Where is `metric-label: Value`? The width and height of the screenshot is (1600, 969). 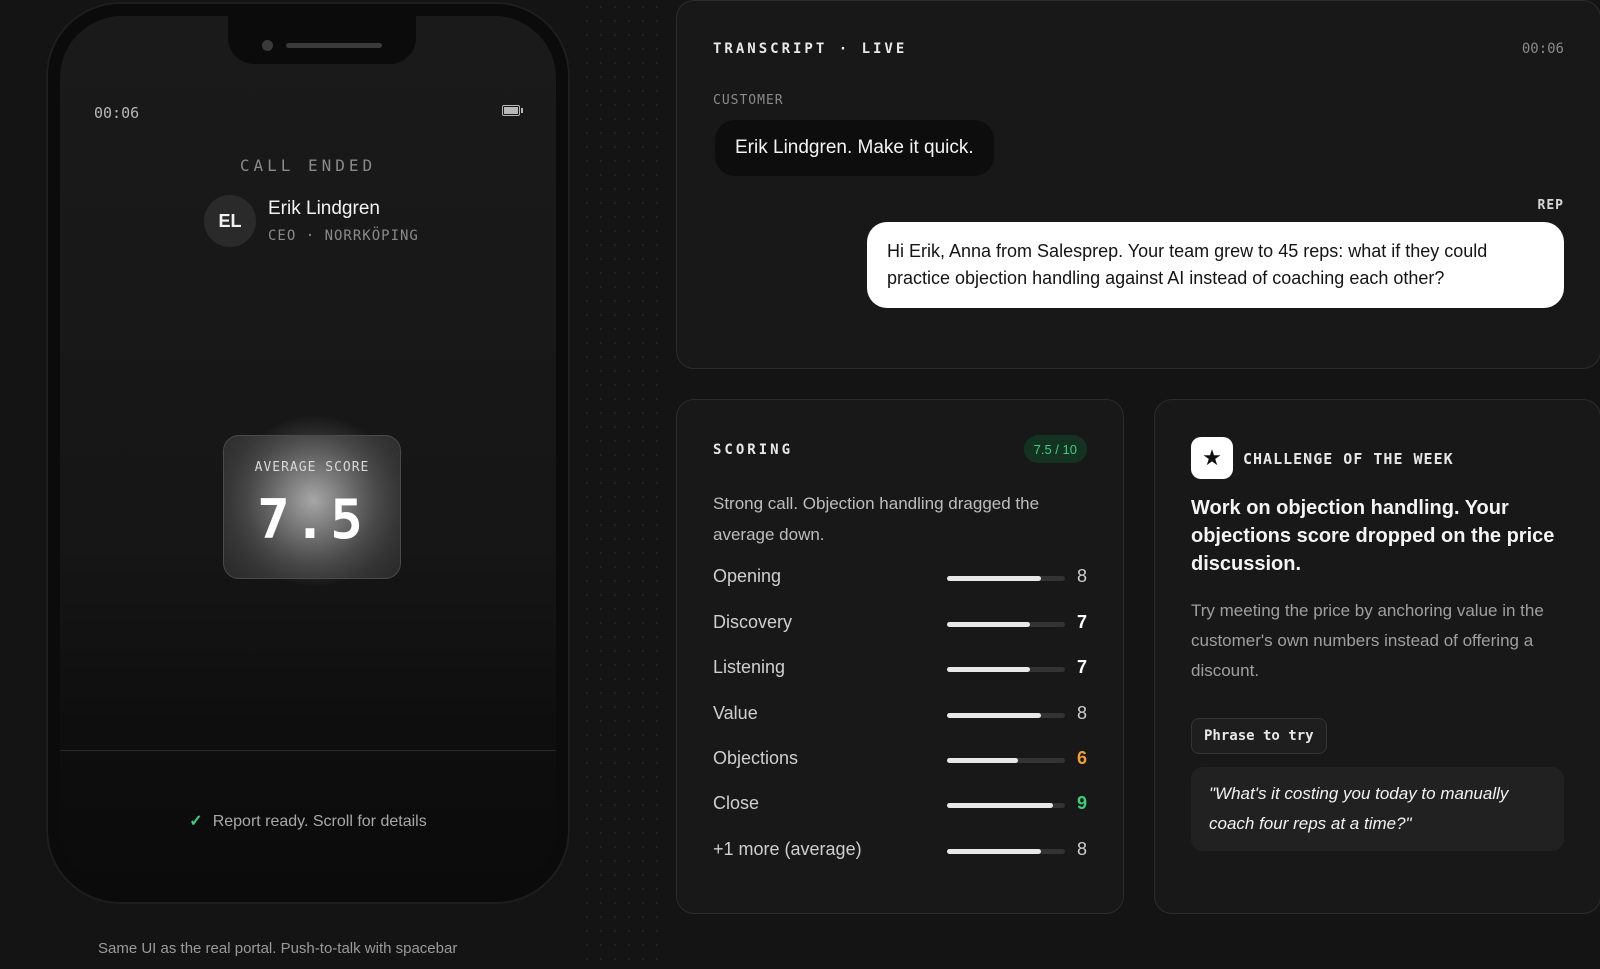 metric-label: Value is located at coordinates (735, 713).